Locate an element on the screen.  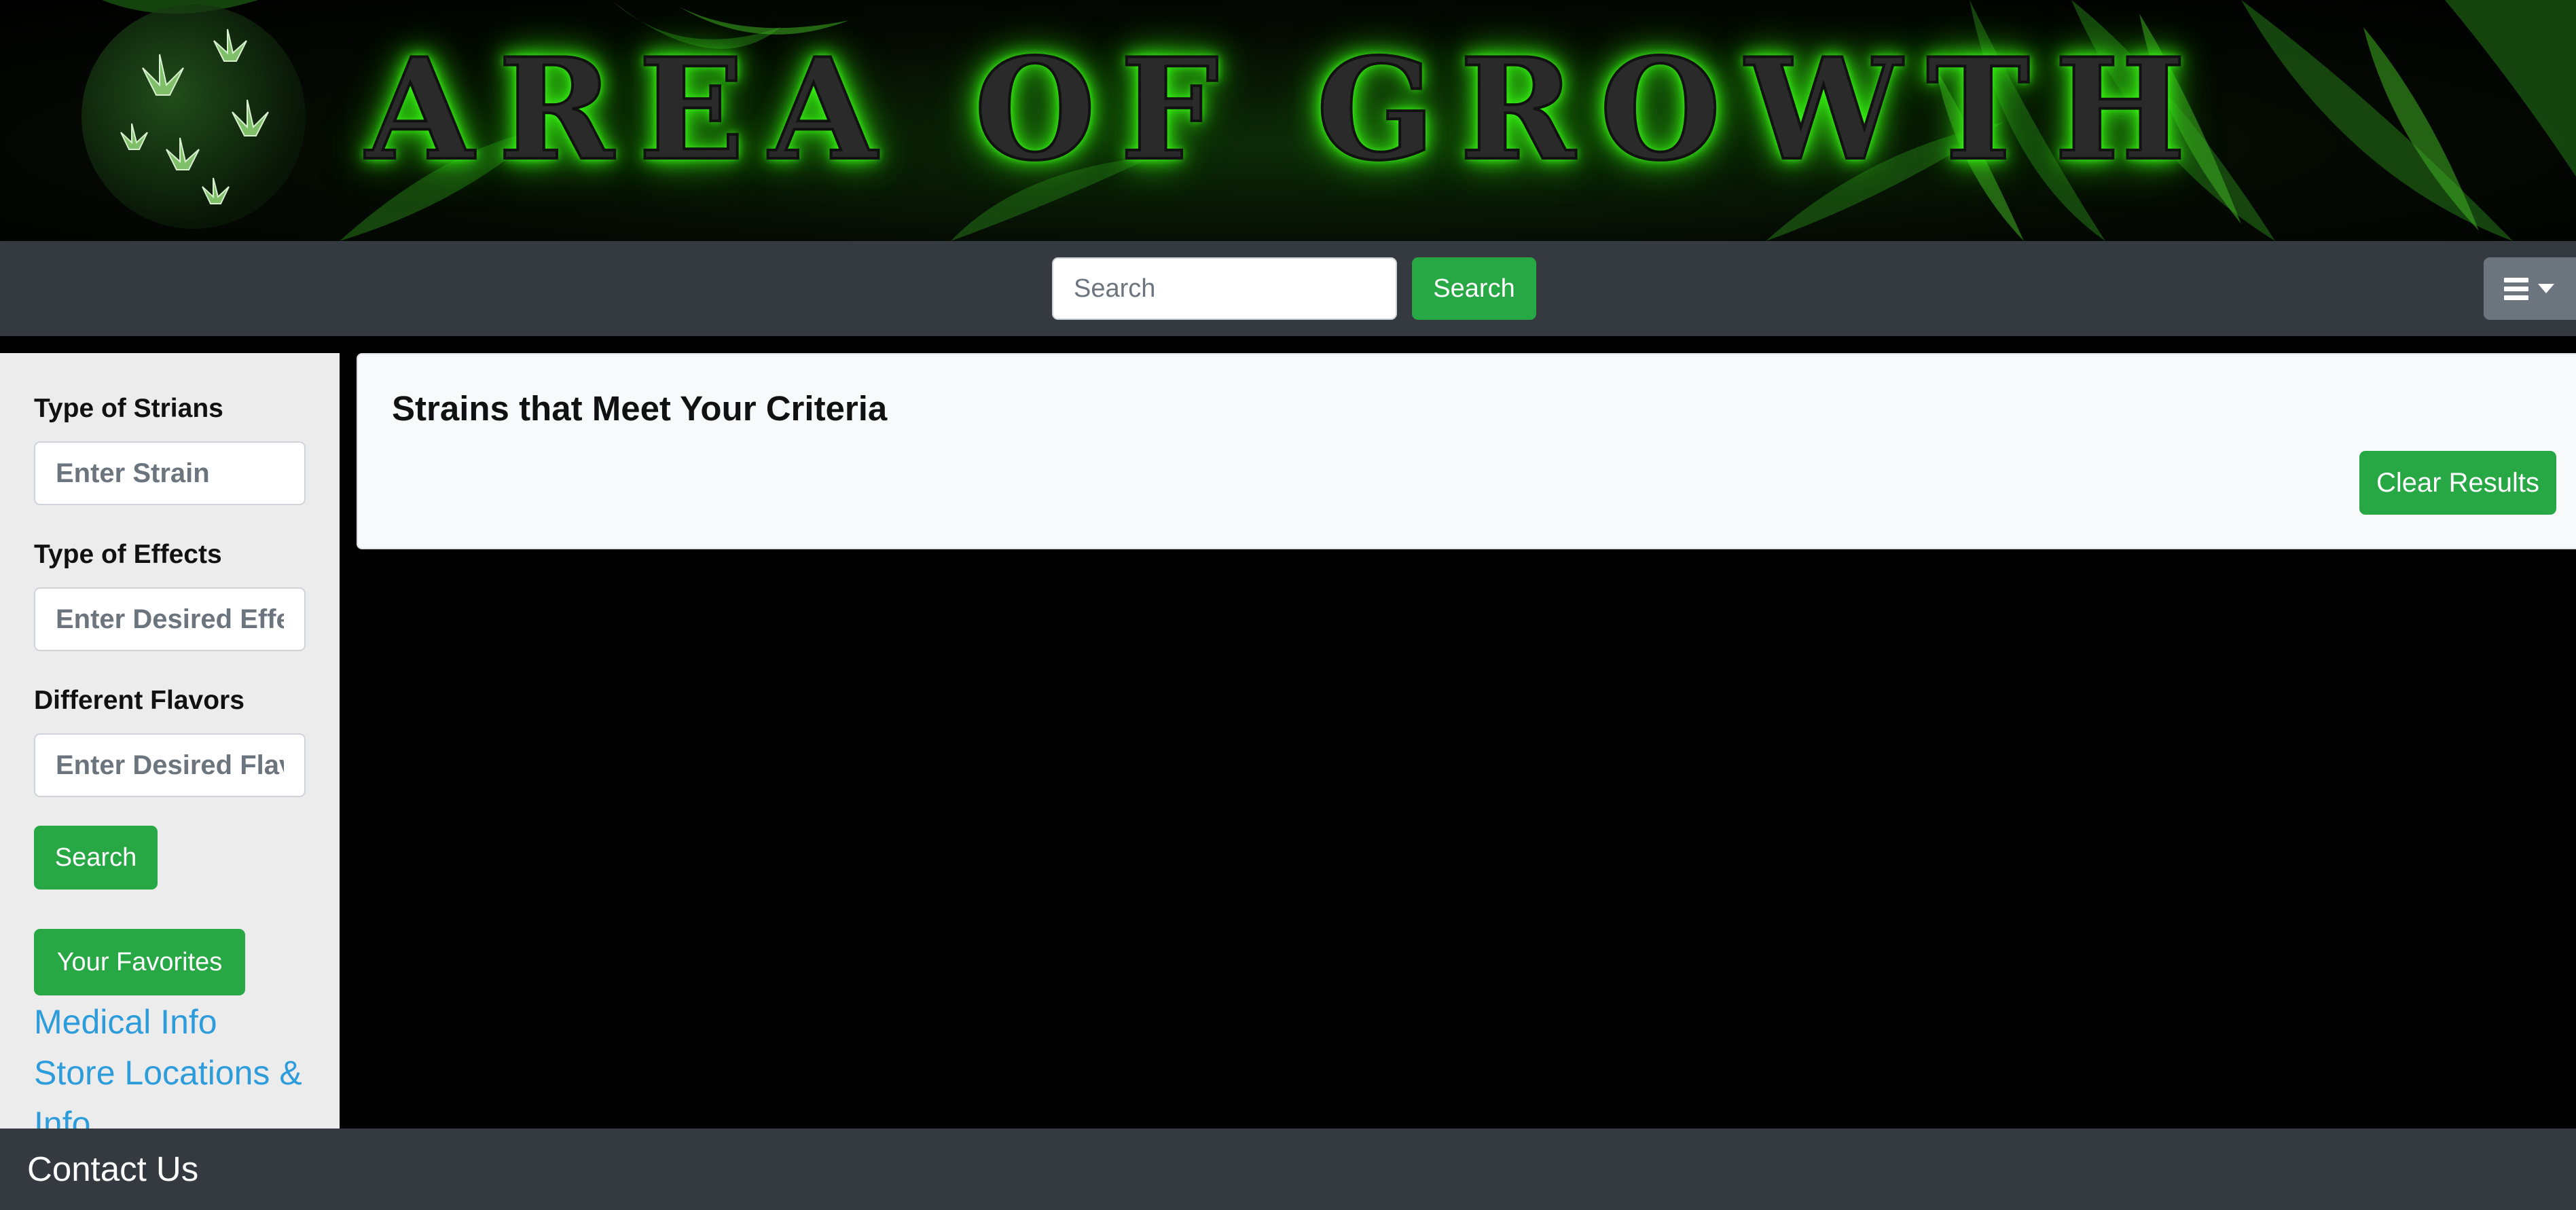
site-title: AREA OF GROWTH is located at coordinates (1287, 110).